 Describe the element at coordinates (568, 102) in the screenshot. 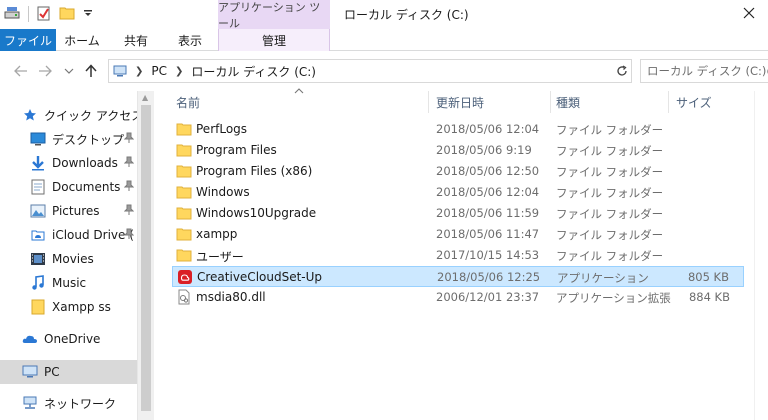

I see `column-header-type: 種類` at that location.